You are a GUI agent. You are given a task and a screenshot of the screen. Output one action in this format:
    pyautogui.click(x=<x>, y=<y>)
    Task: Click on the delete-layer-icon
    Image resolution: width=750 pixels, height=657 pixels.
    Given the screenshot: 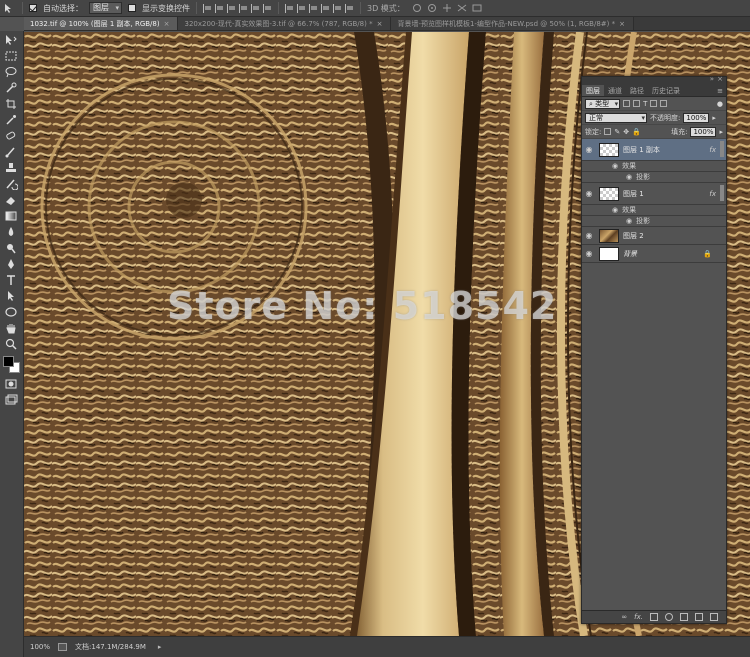 What is the action you would take?
    pyautogui.click(x=714, y=617)
    